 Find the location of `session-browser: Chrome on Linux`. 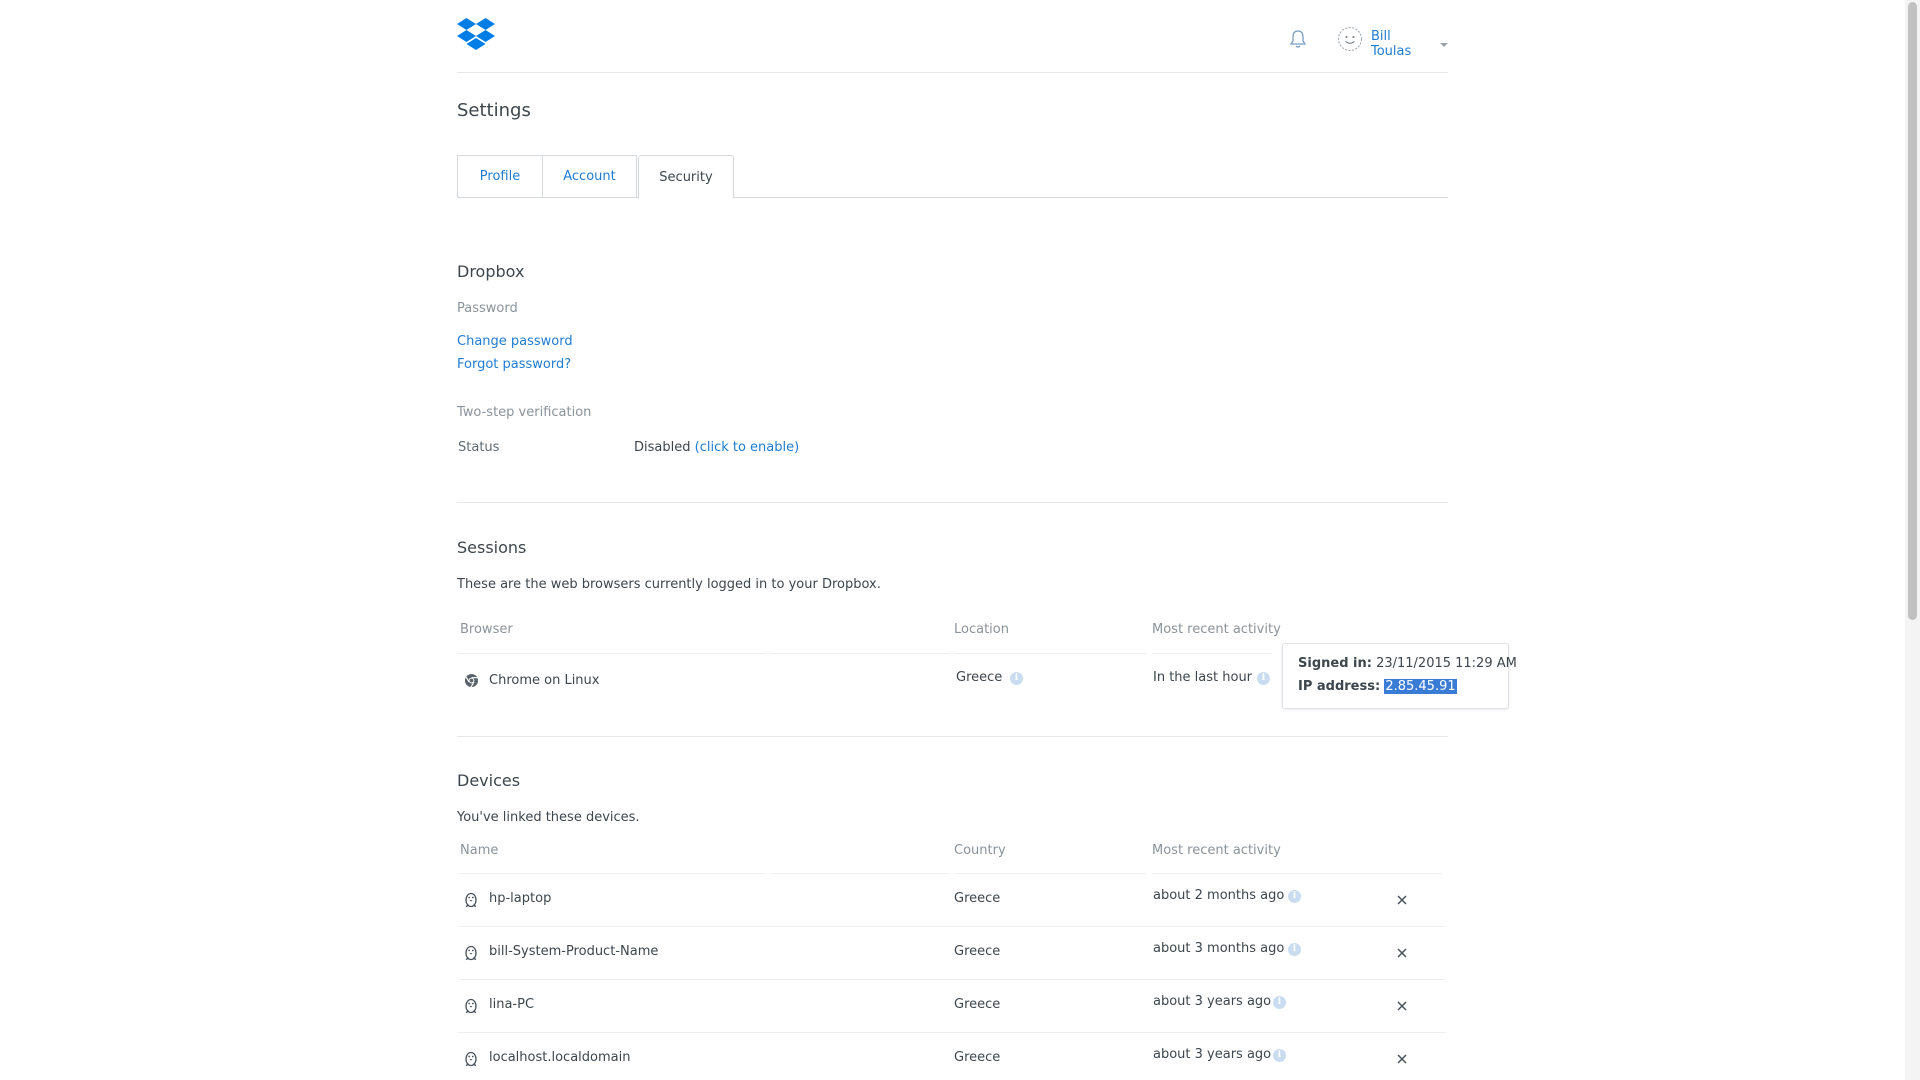

session-browser: Chrome on Linux is located at coordinates (544, 680).